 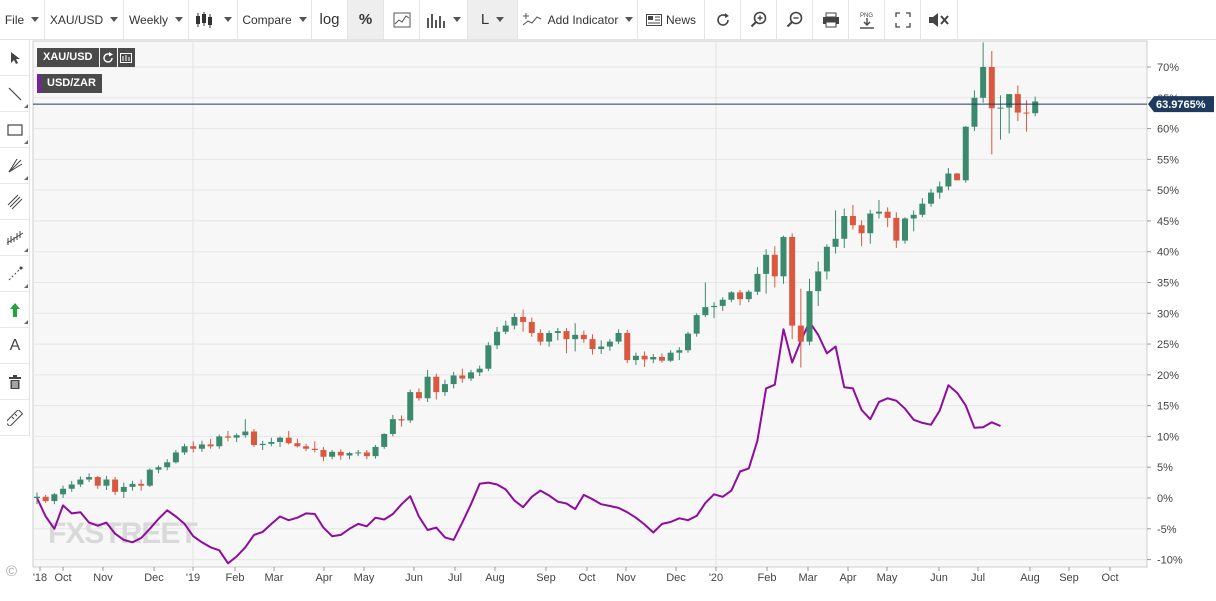 I want to click on news-label: News, so click(x=680, y=19).